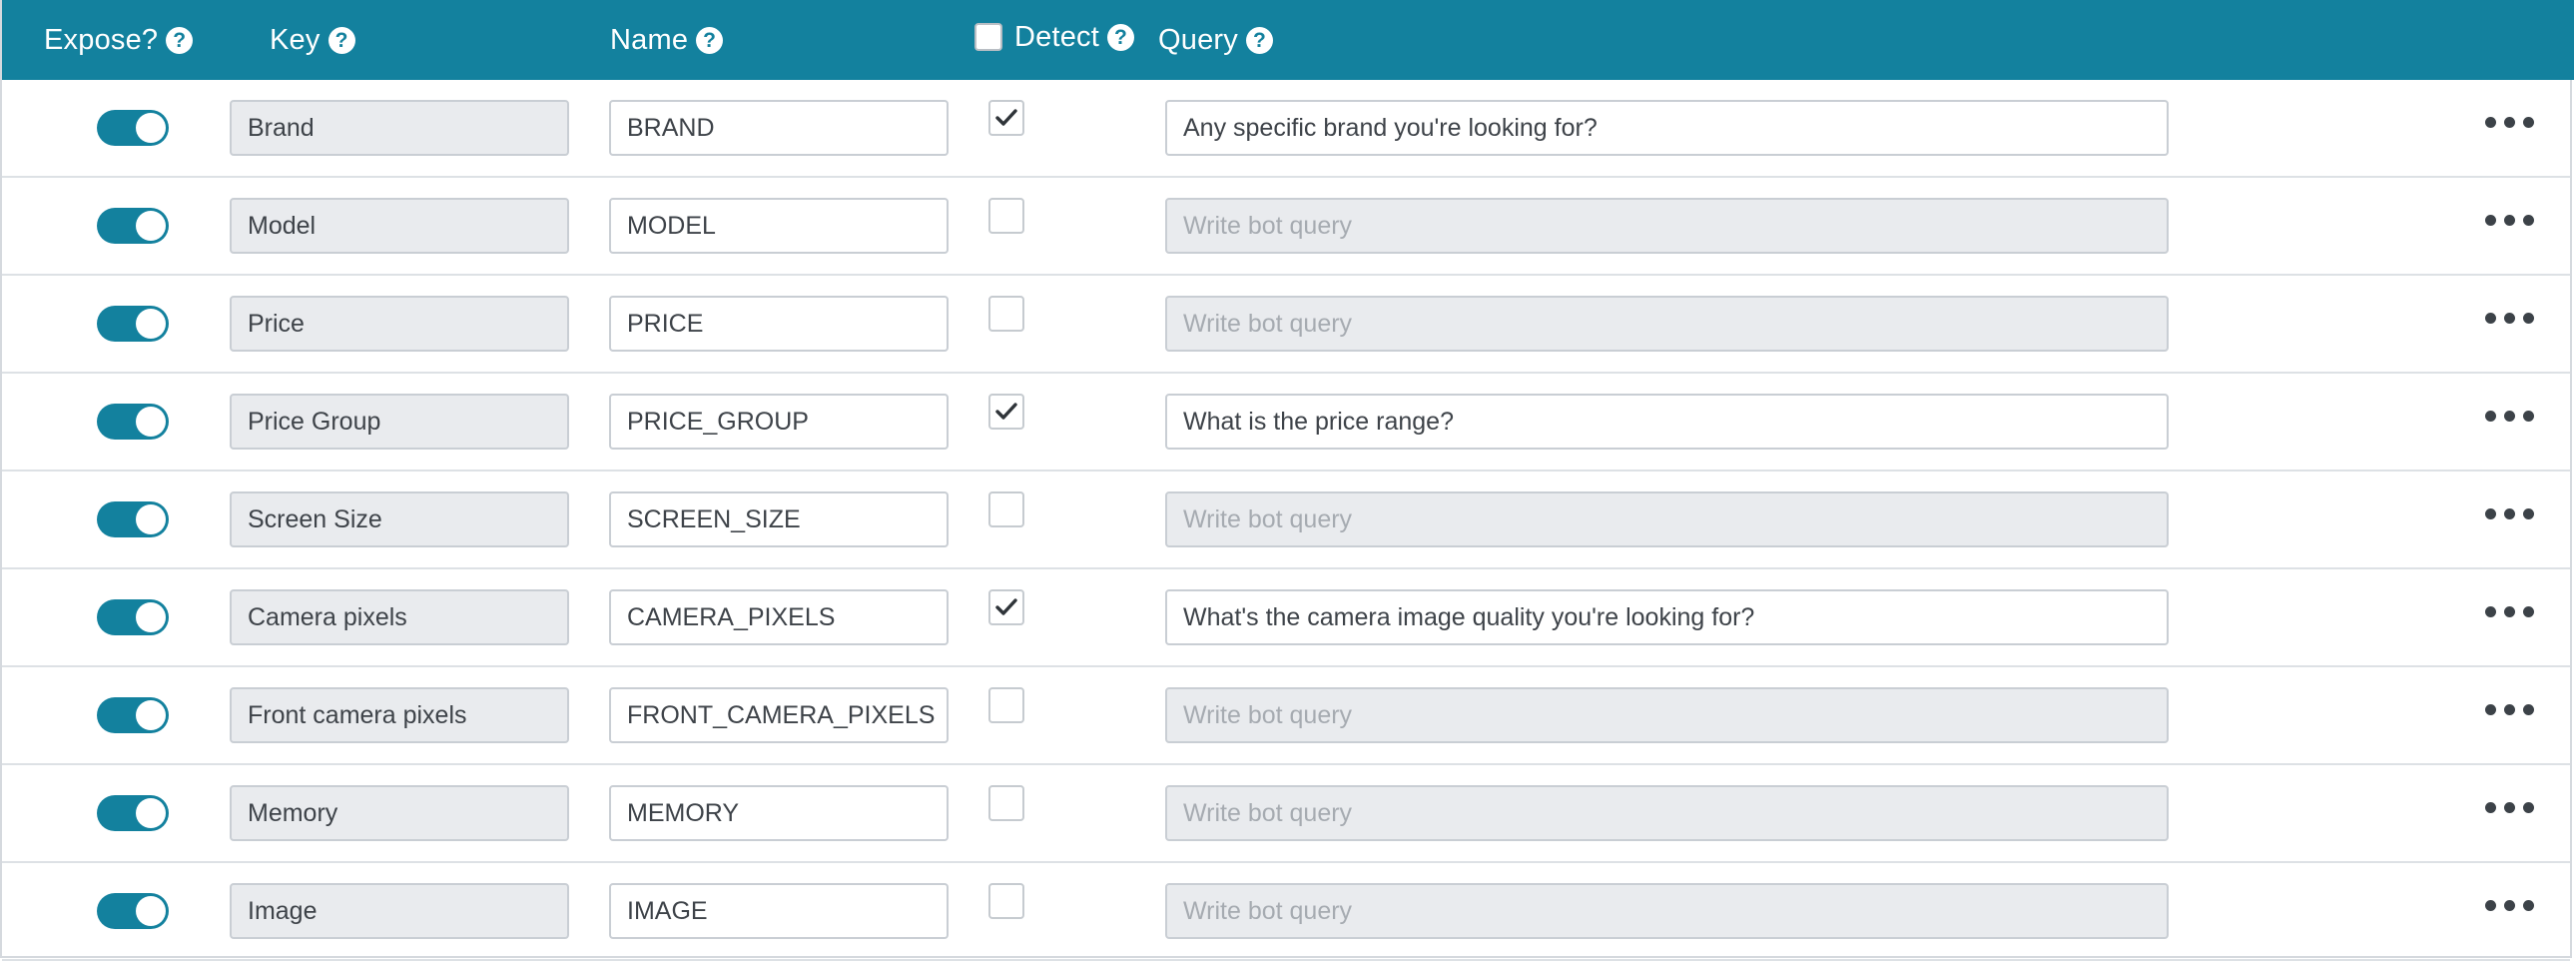 This screenshot has height=965, width=2576. I want to click on table-header: Expose? ? Key ? Name ? Detect ? Query ?, so click(1288, 40).